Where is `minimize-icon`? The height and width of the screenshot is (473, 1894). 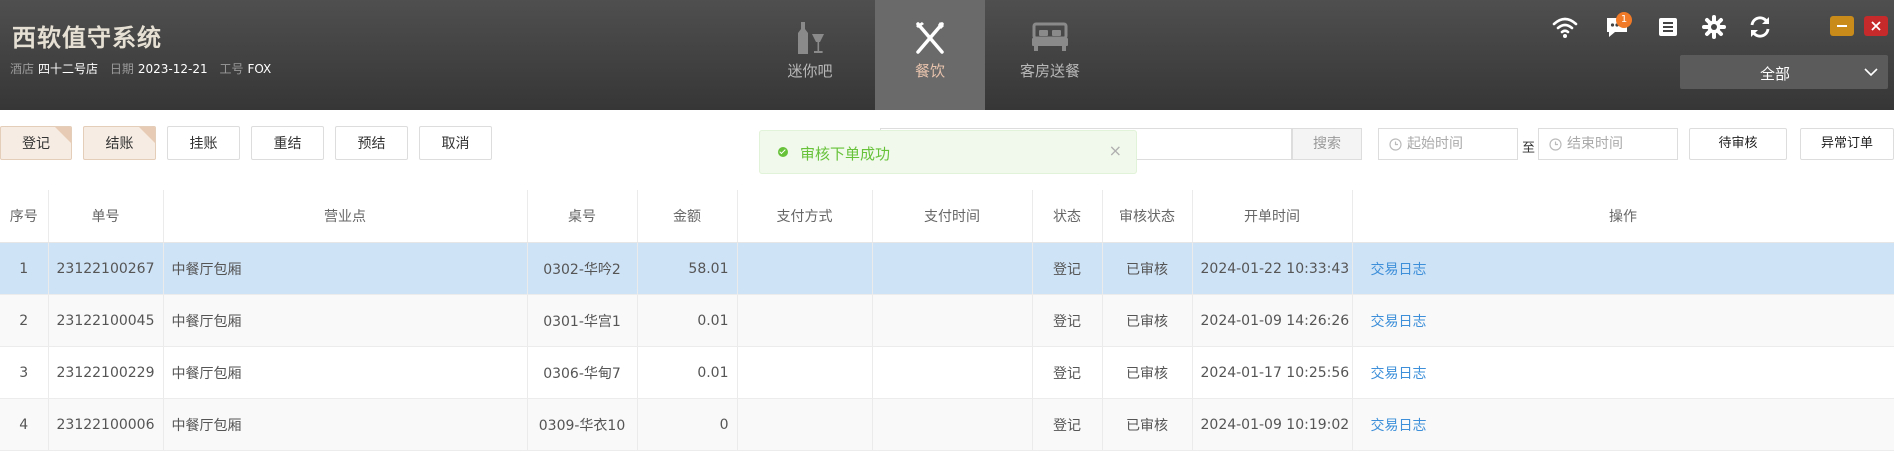 minimize-icon is located at coordinates (1842, 26).